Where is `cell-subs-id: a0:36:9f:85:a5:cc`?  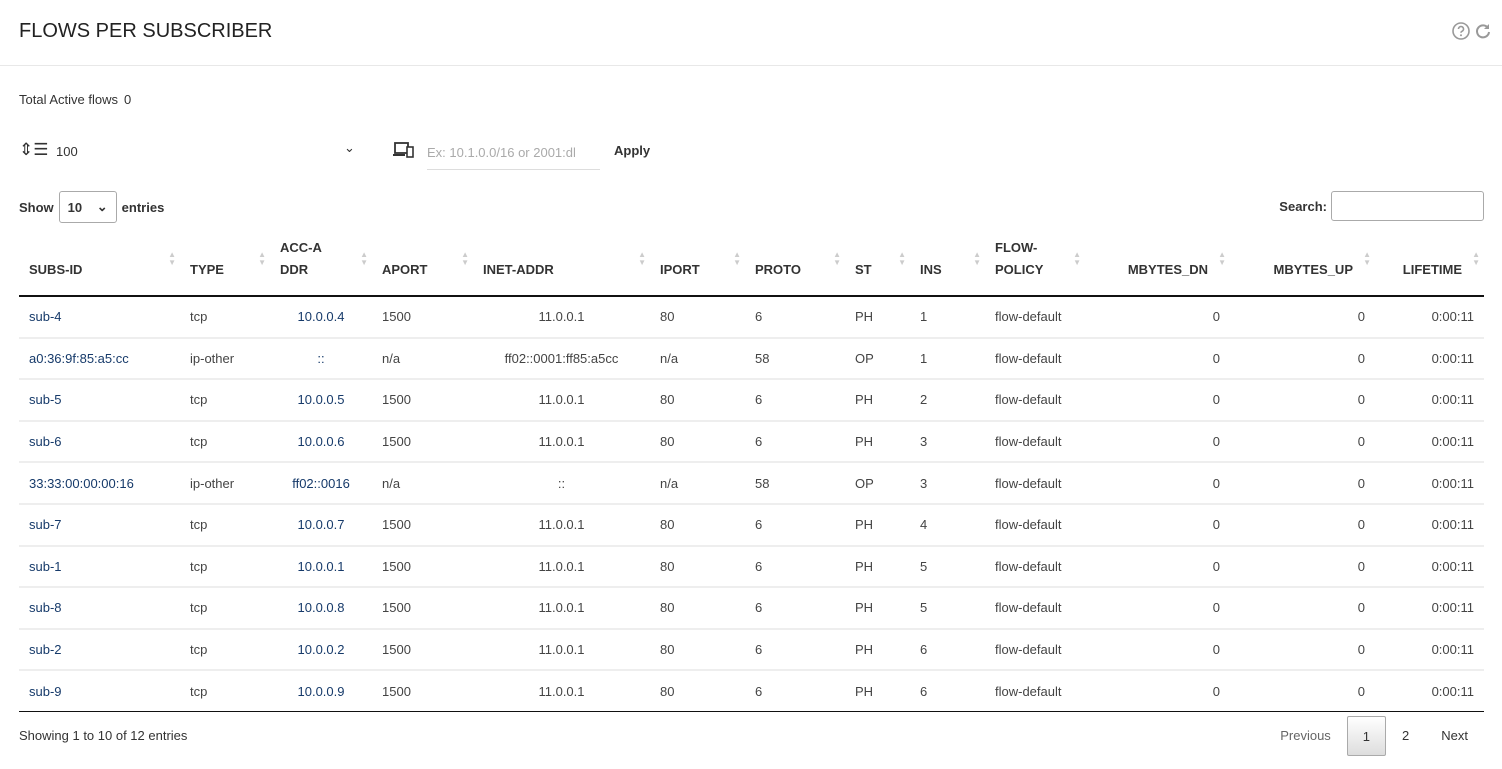 cell-subs-id: a0:36:9f:85:a5:cc is located at coordinates (99, 358).